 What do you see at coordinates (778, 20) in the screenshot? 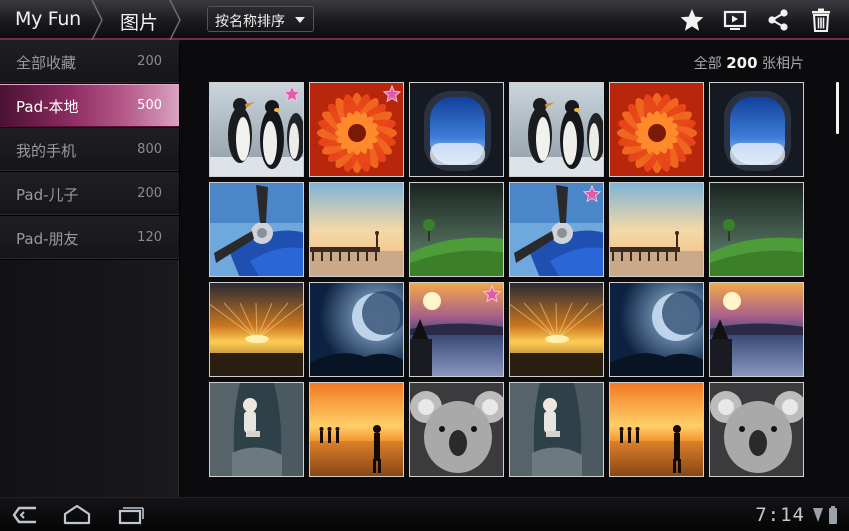
I see `share-icon` at bounding box center [778, 20].